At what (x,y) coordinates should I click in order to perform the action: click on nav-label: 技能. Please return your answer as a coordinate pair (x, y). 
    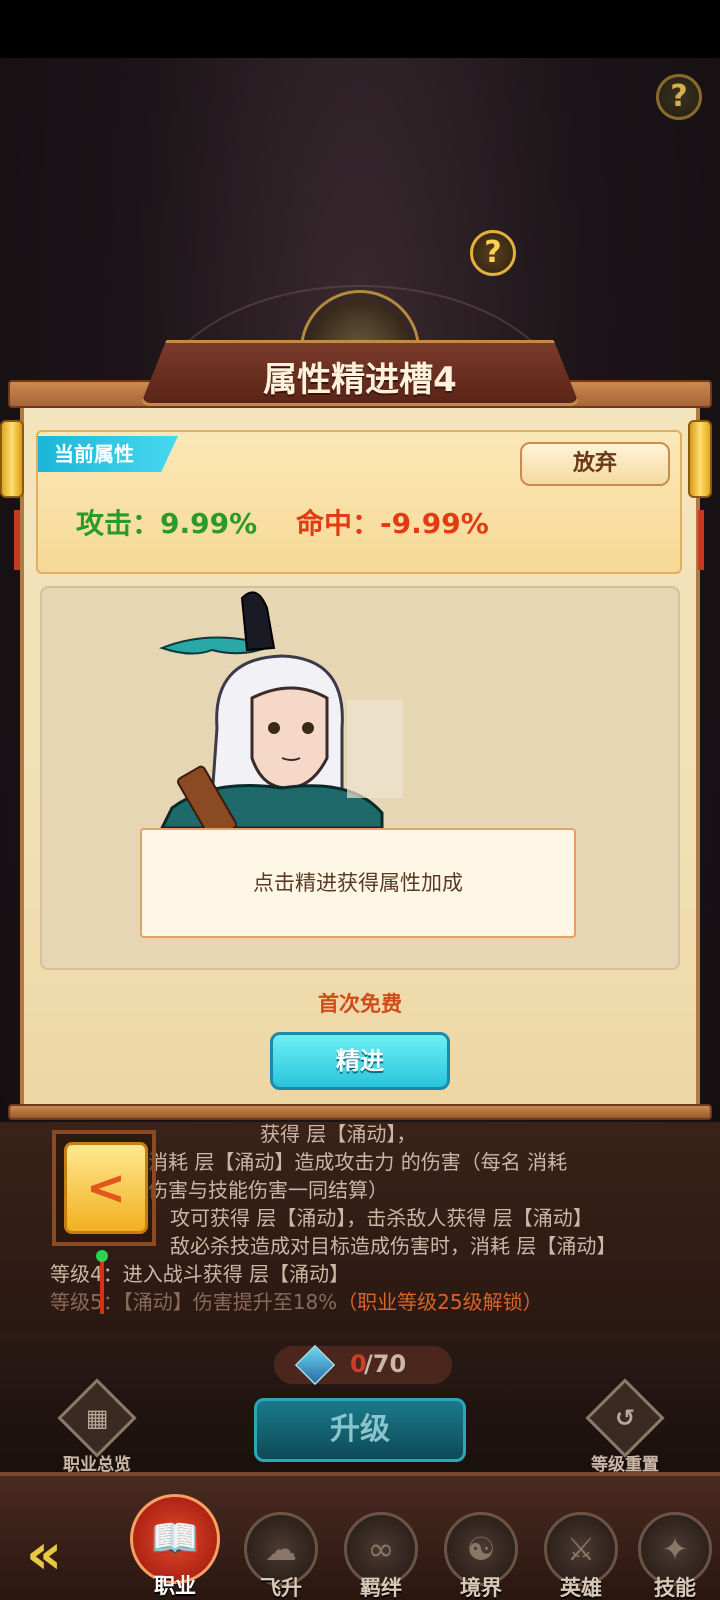
    Looking at the image, I should click on (675, 1588).